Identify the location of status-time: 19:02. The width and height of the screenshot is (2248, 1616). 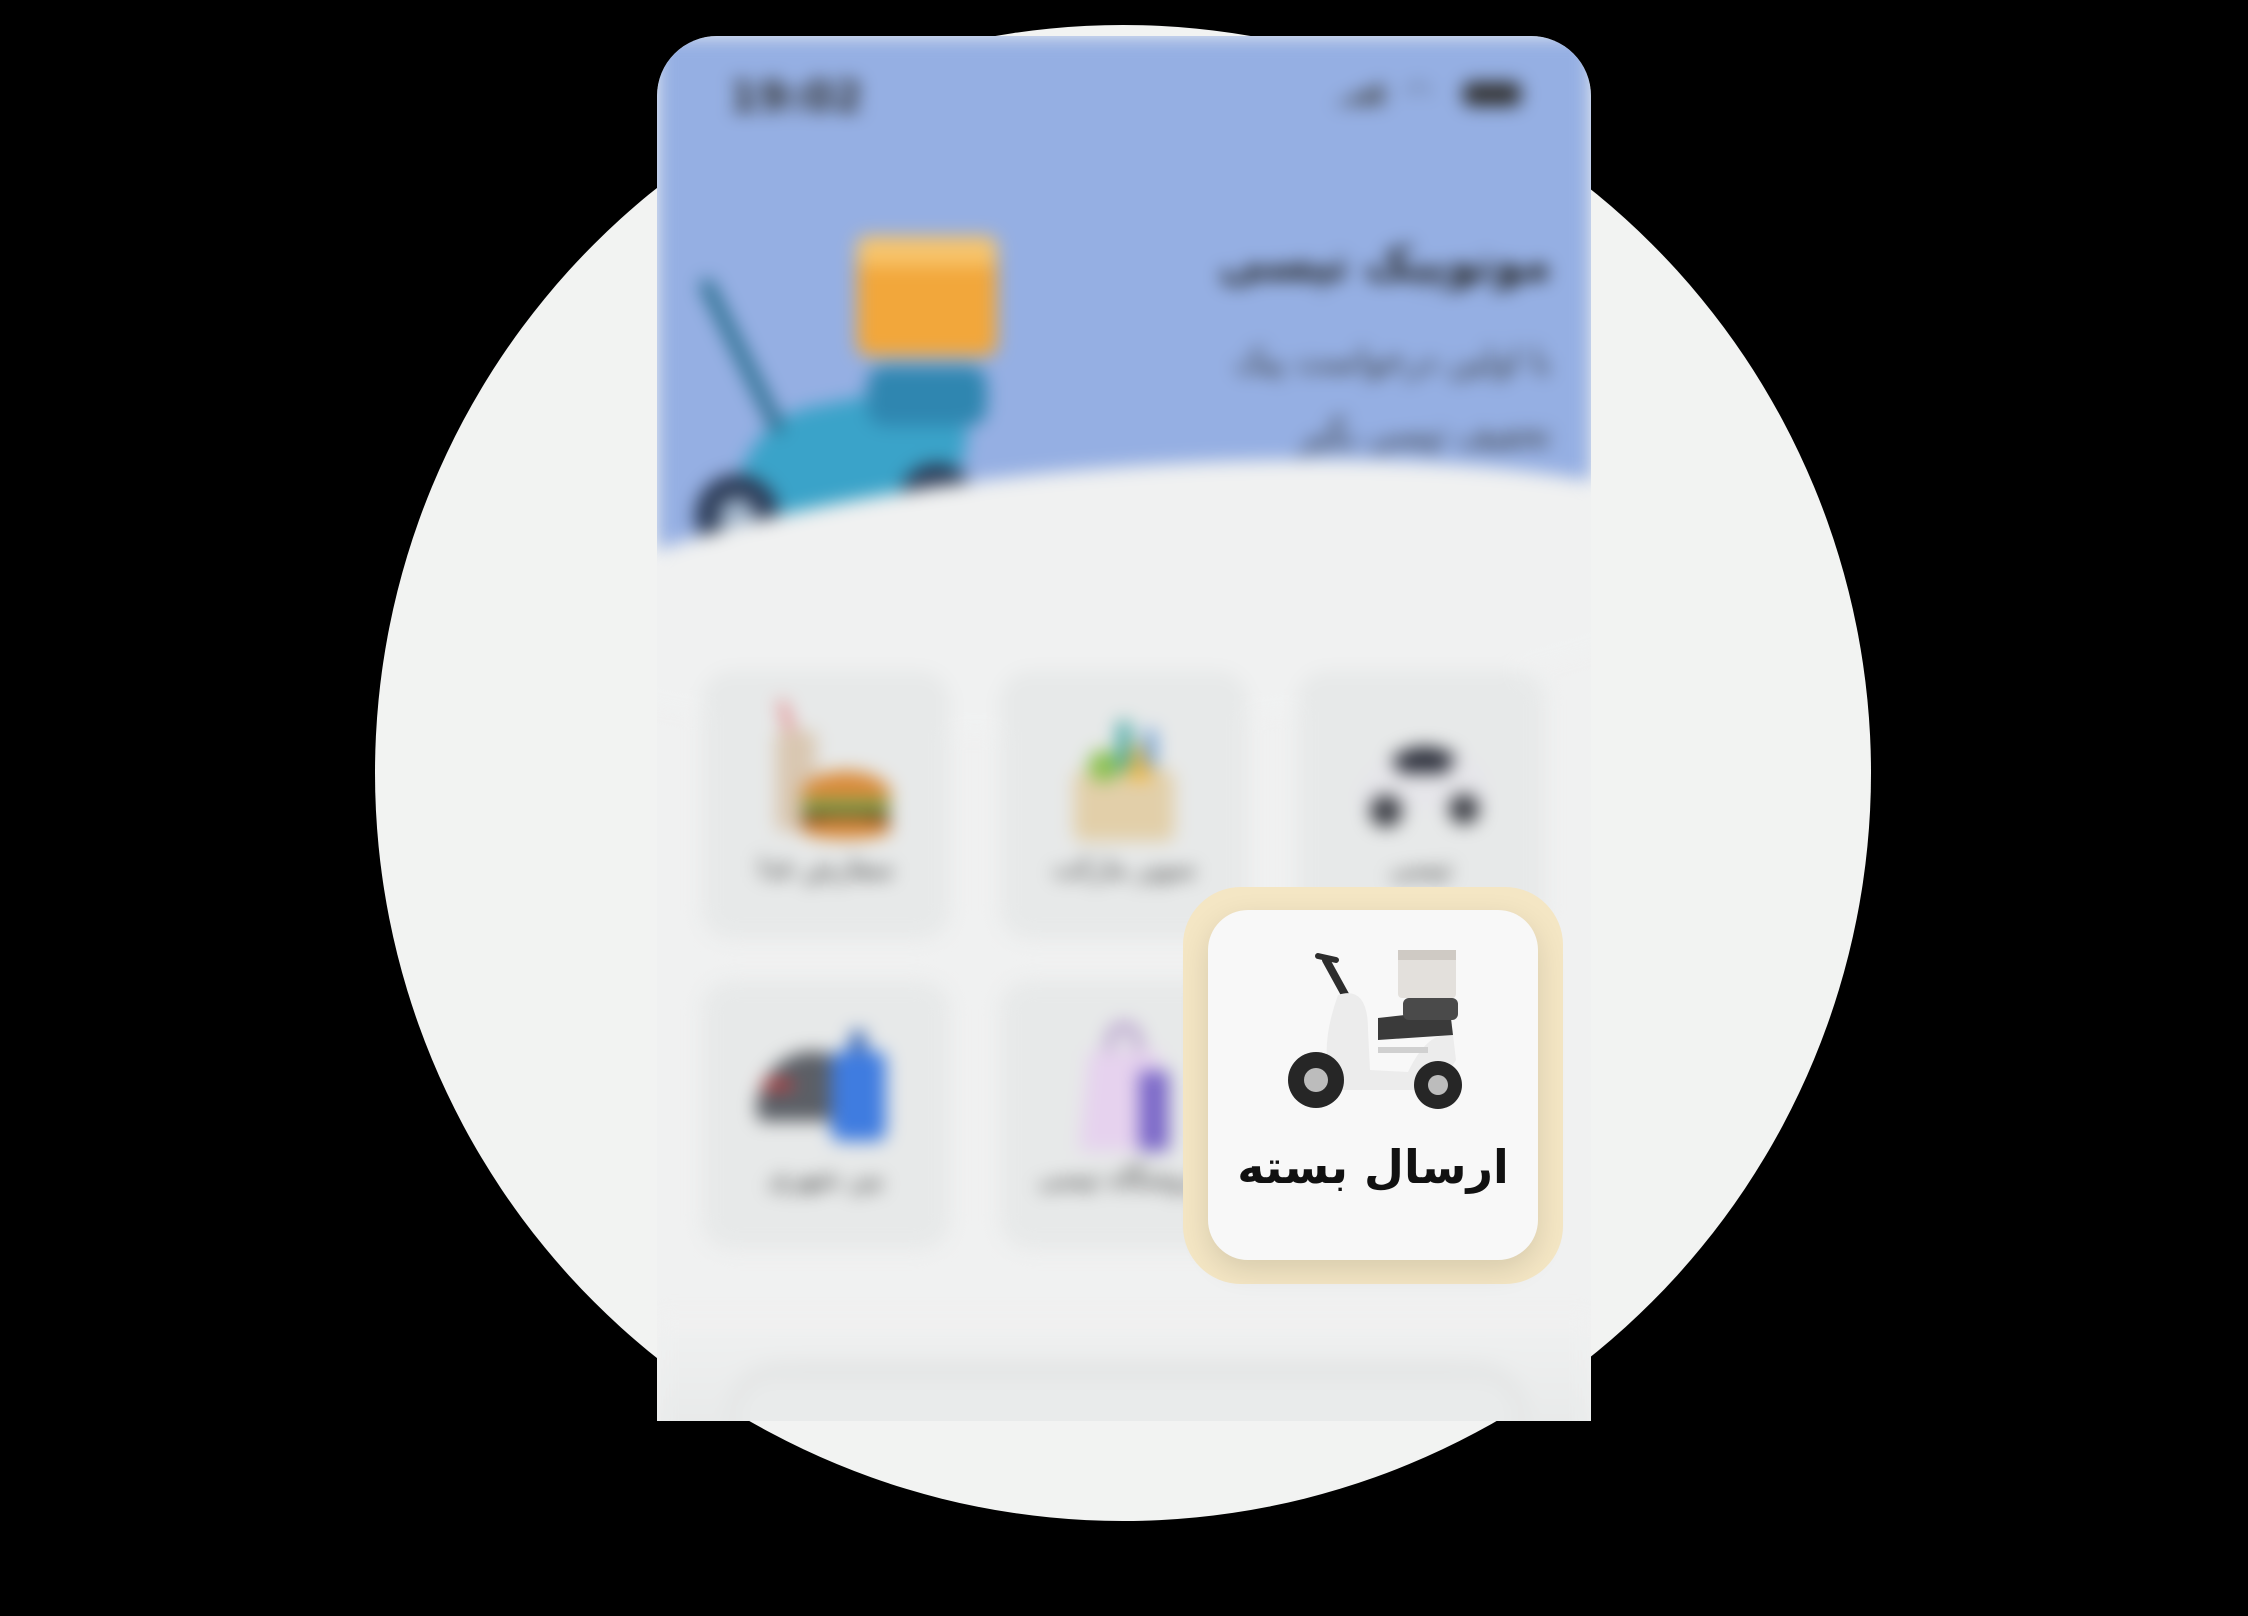
(796, 96).